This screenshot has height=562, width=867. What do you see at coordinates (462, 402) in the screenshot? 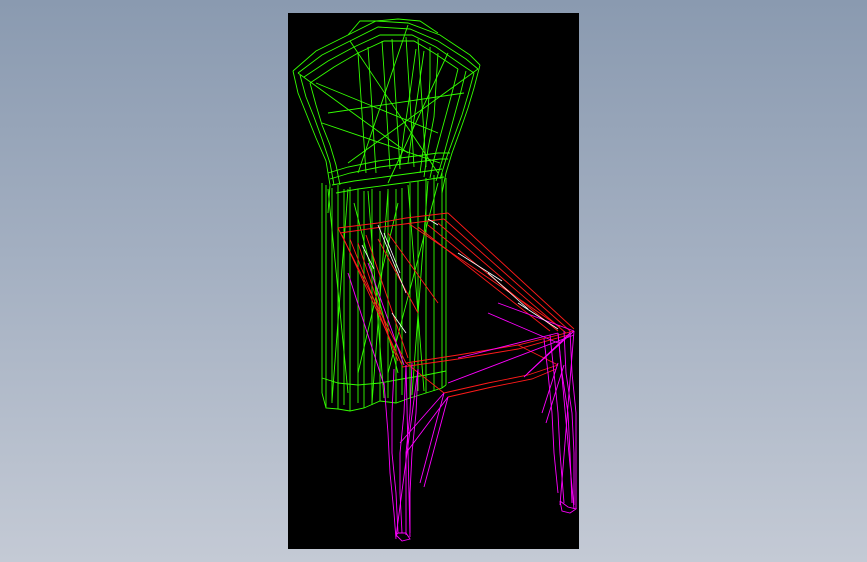
I see `legs-wireframe` at bounding box center [462, 402].